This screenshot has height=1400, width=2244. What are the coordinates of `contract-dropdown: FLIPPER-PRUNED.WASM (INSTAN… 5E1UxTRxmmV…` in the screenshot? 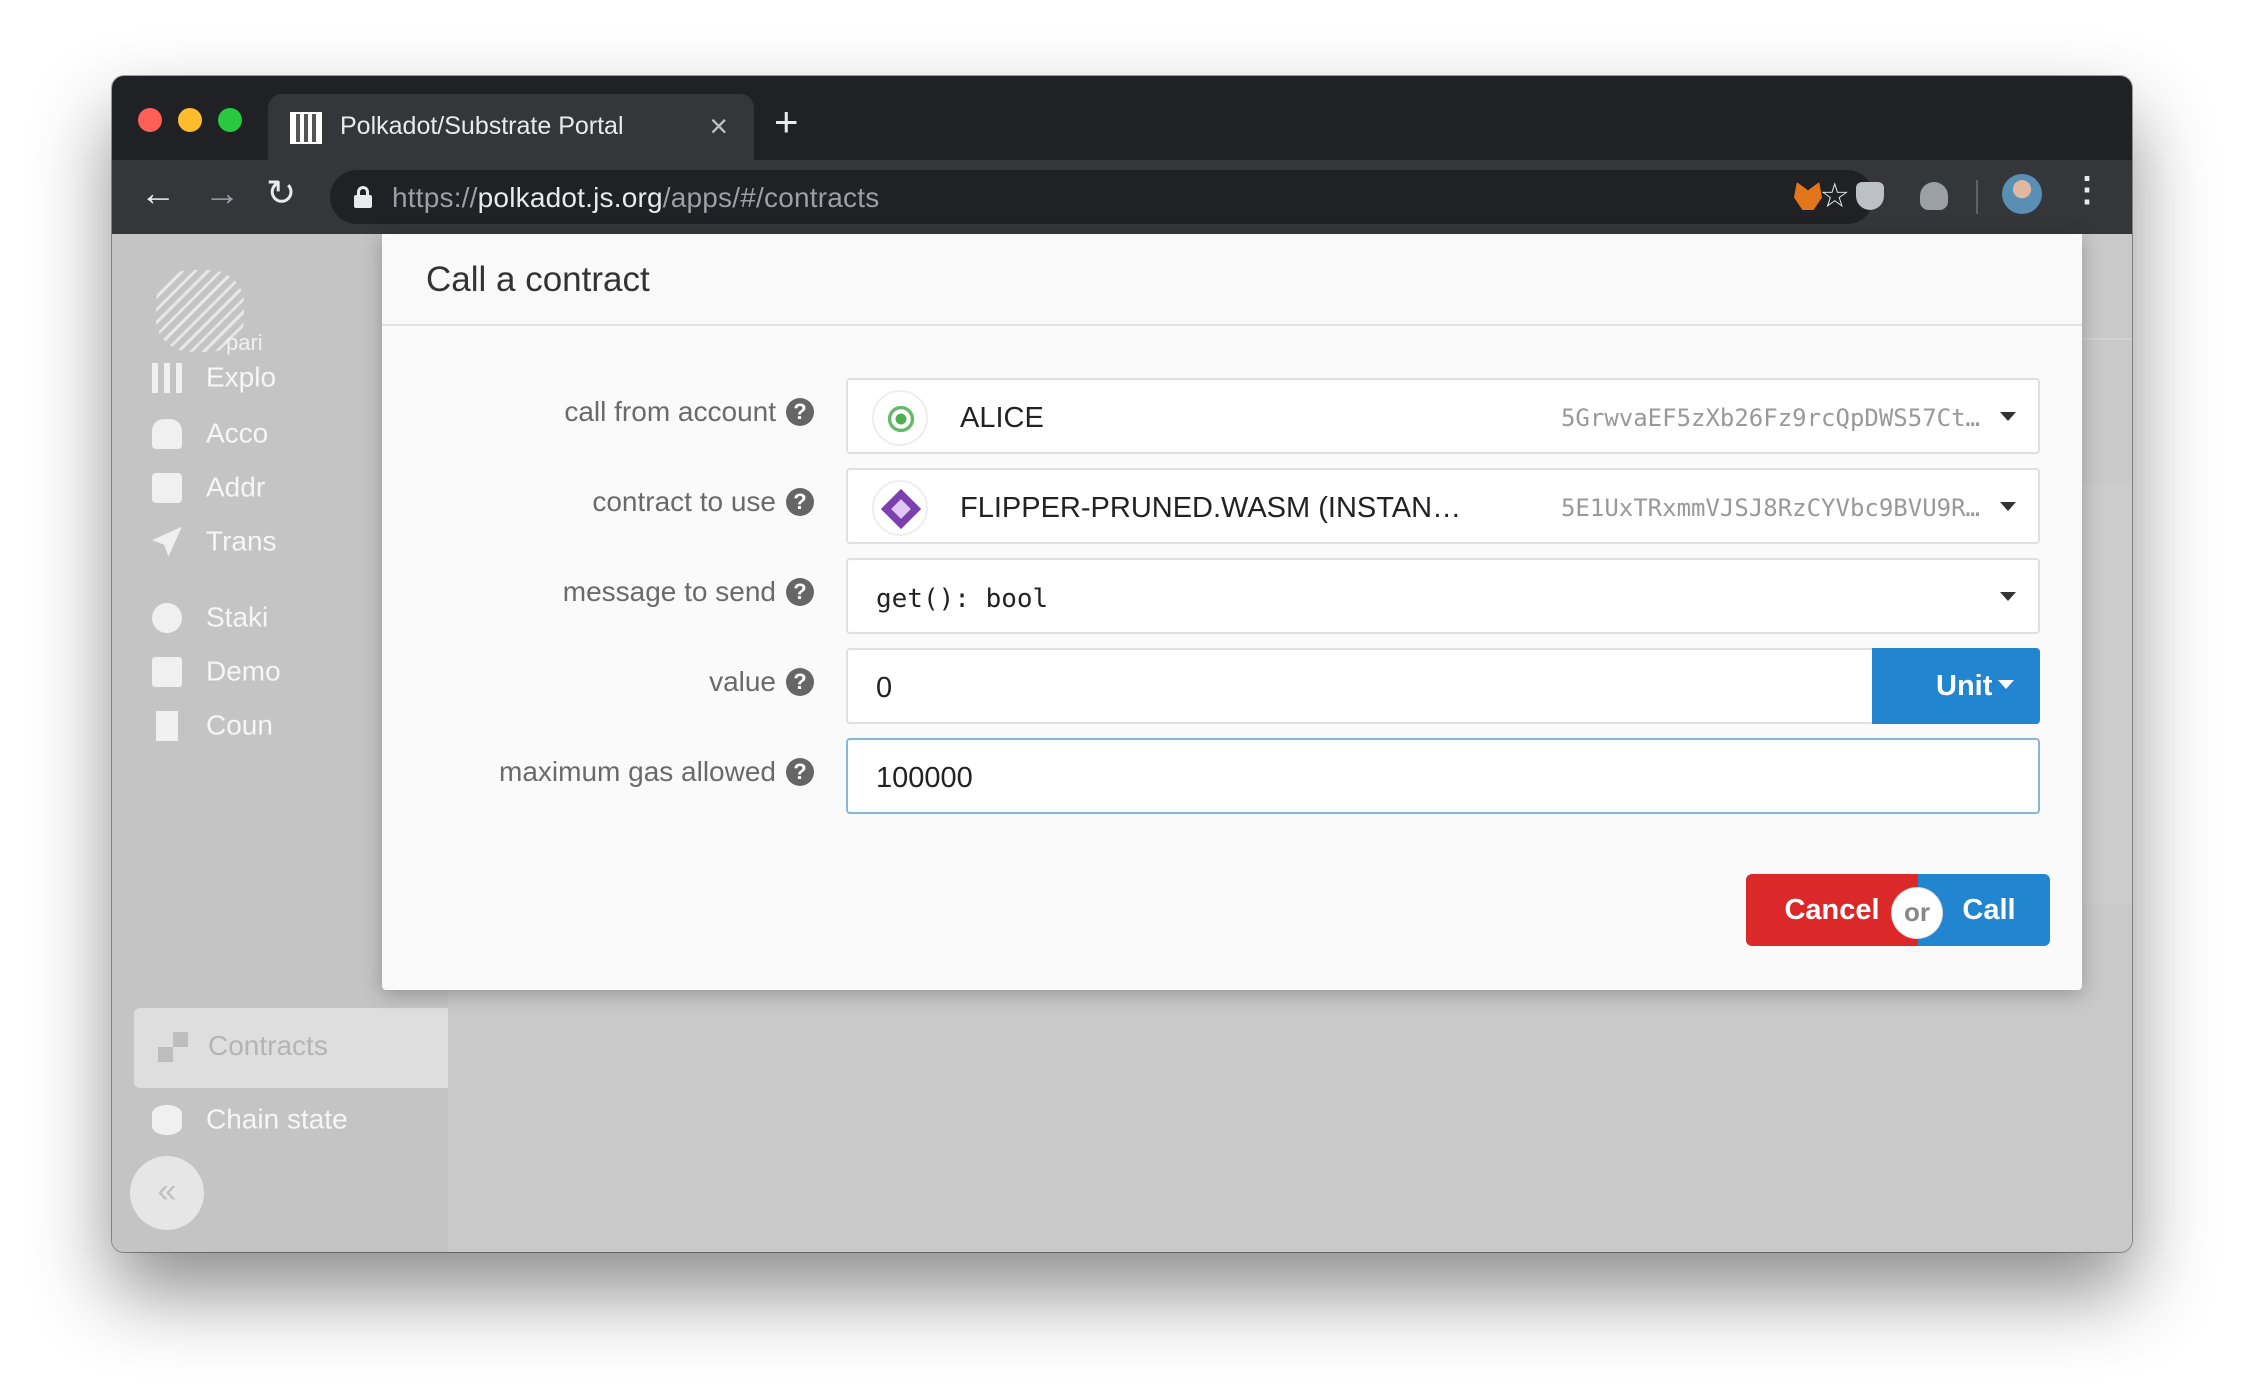 It's located at (1443, 506).